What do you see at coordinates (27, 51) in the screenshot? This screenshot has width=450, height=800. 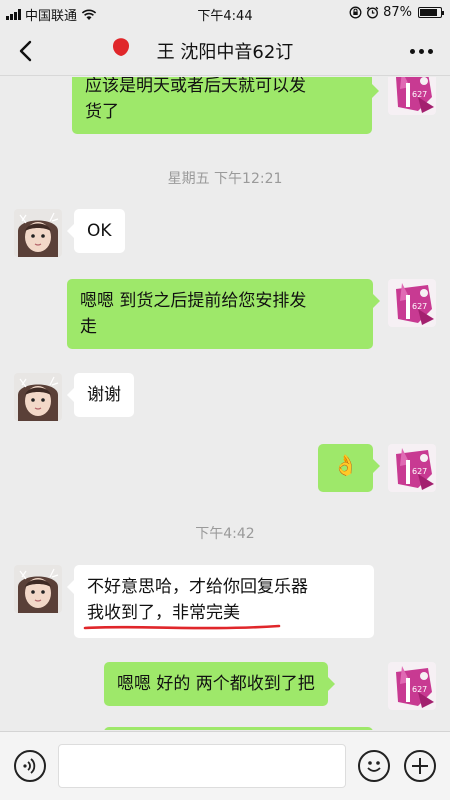 I see `back-icon` at bounding box center [27, 51].